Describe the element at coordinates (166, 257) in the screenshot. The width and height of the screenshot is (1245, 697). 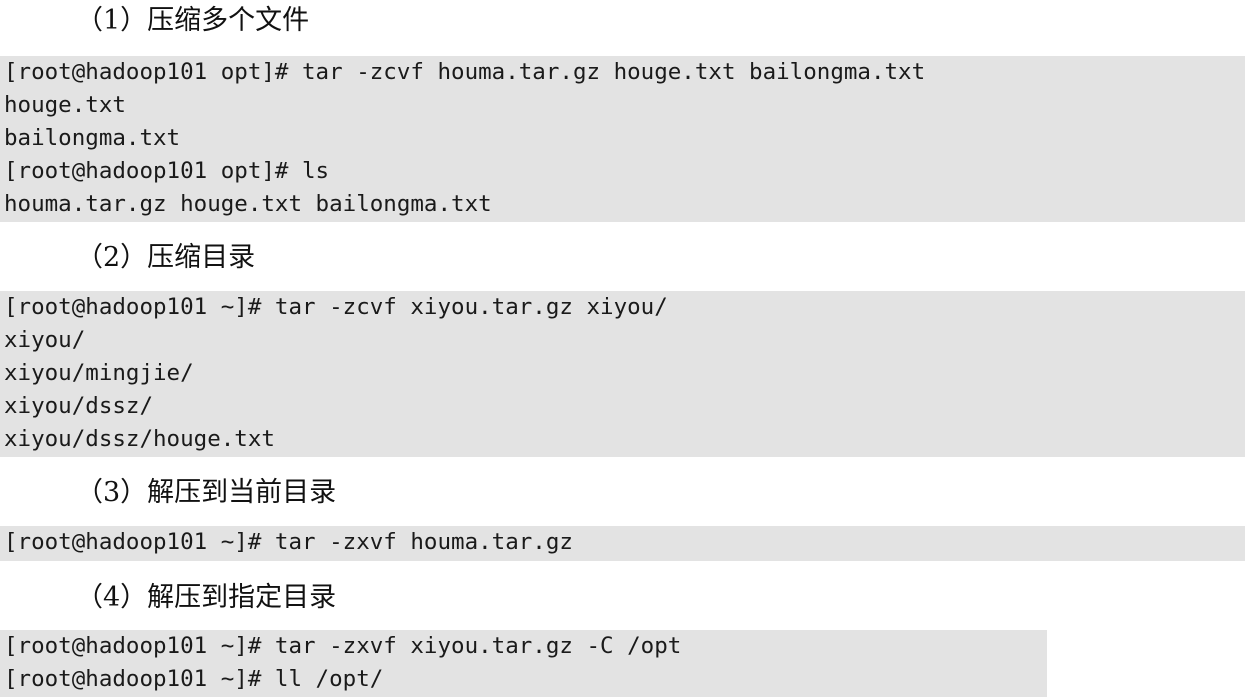
I see `section-heading-2: （2）压缩目录` at that location.